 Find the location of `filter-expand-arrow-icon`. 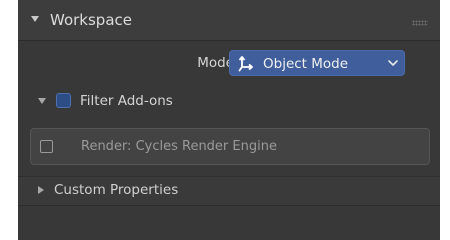

filter-expand-arrow-icon is located at coordinates (42, 101).